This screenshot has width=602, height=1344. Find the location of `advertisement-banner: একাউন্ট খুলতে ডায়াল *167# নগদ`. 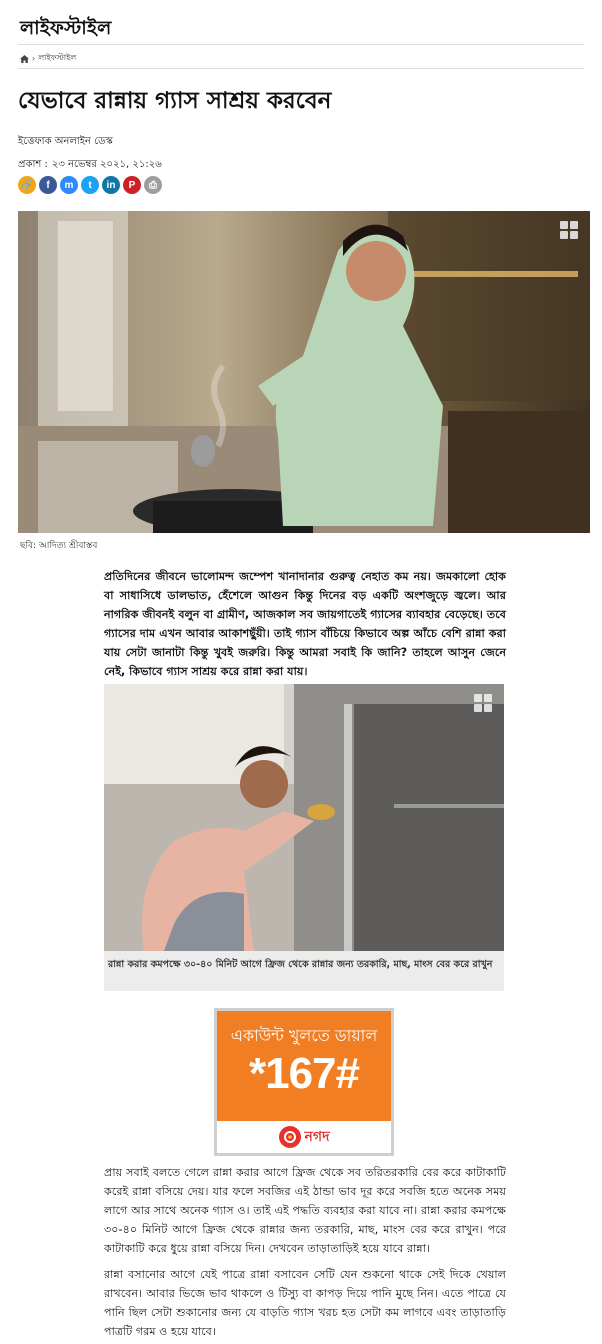

advertisement-banner: একাউন্ট খুলতে ডায়াল *167# নগদ is located at coordinates (304, 1082).